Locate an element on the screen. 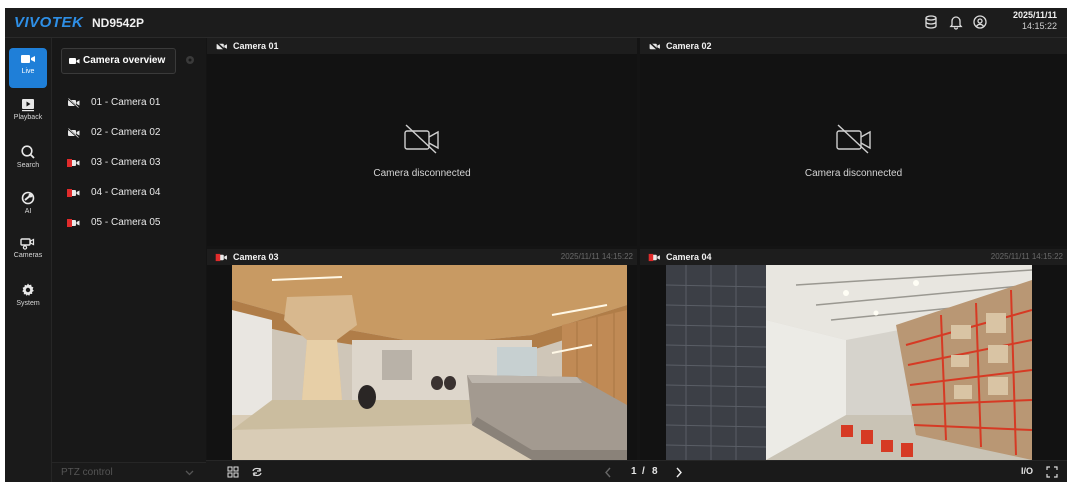 This screenshot has height=482, width=1067. camera-overview-label: Camera overview is located at coordinates (124, 60).